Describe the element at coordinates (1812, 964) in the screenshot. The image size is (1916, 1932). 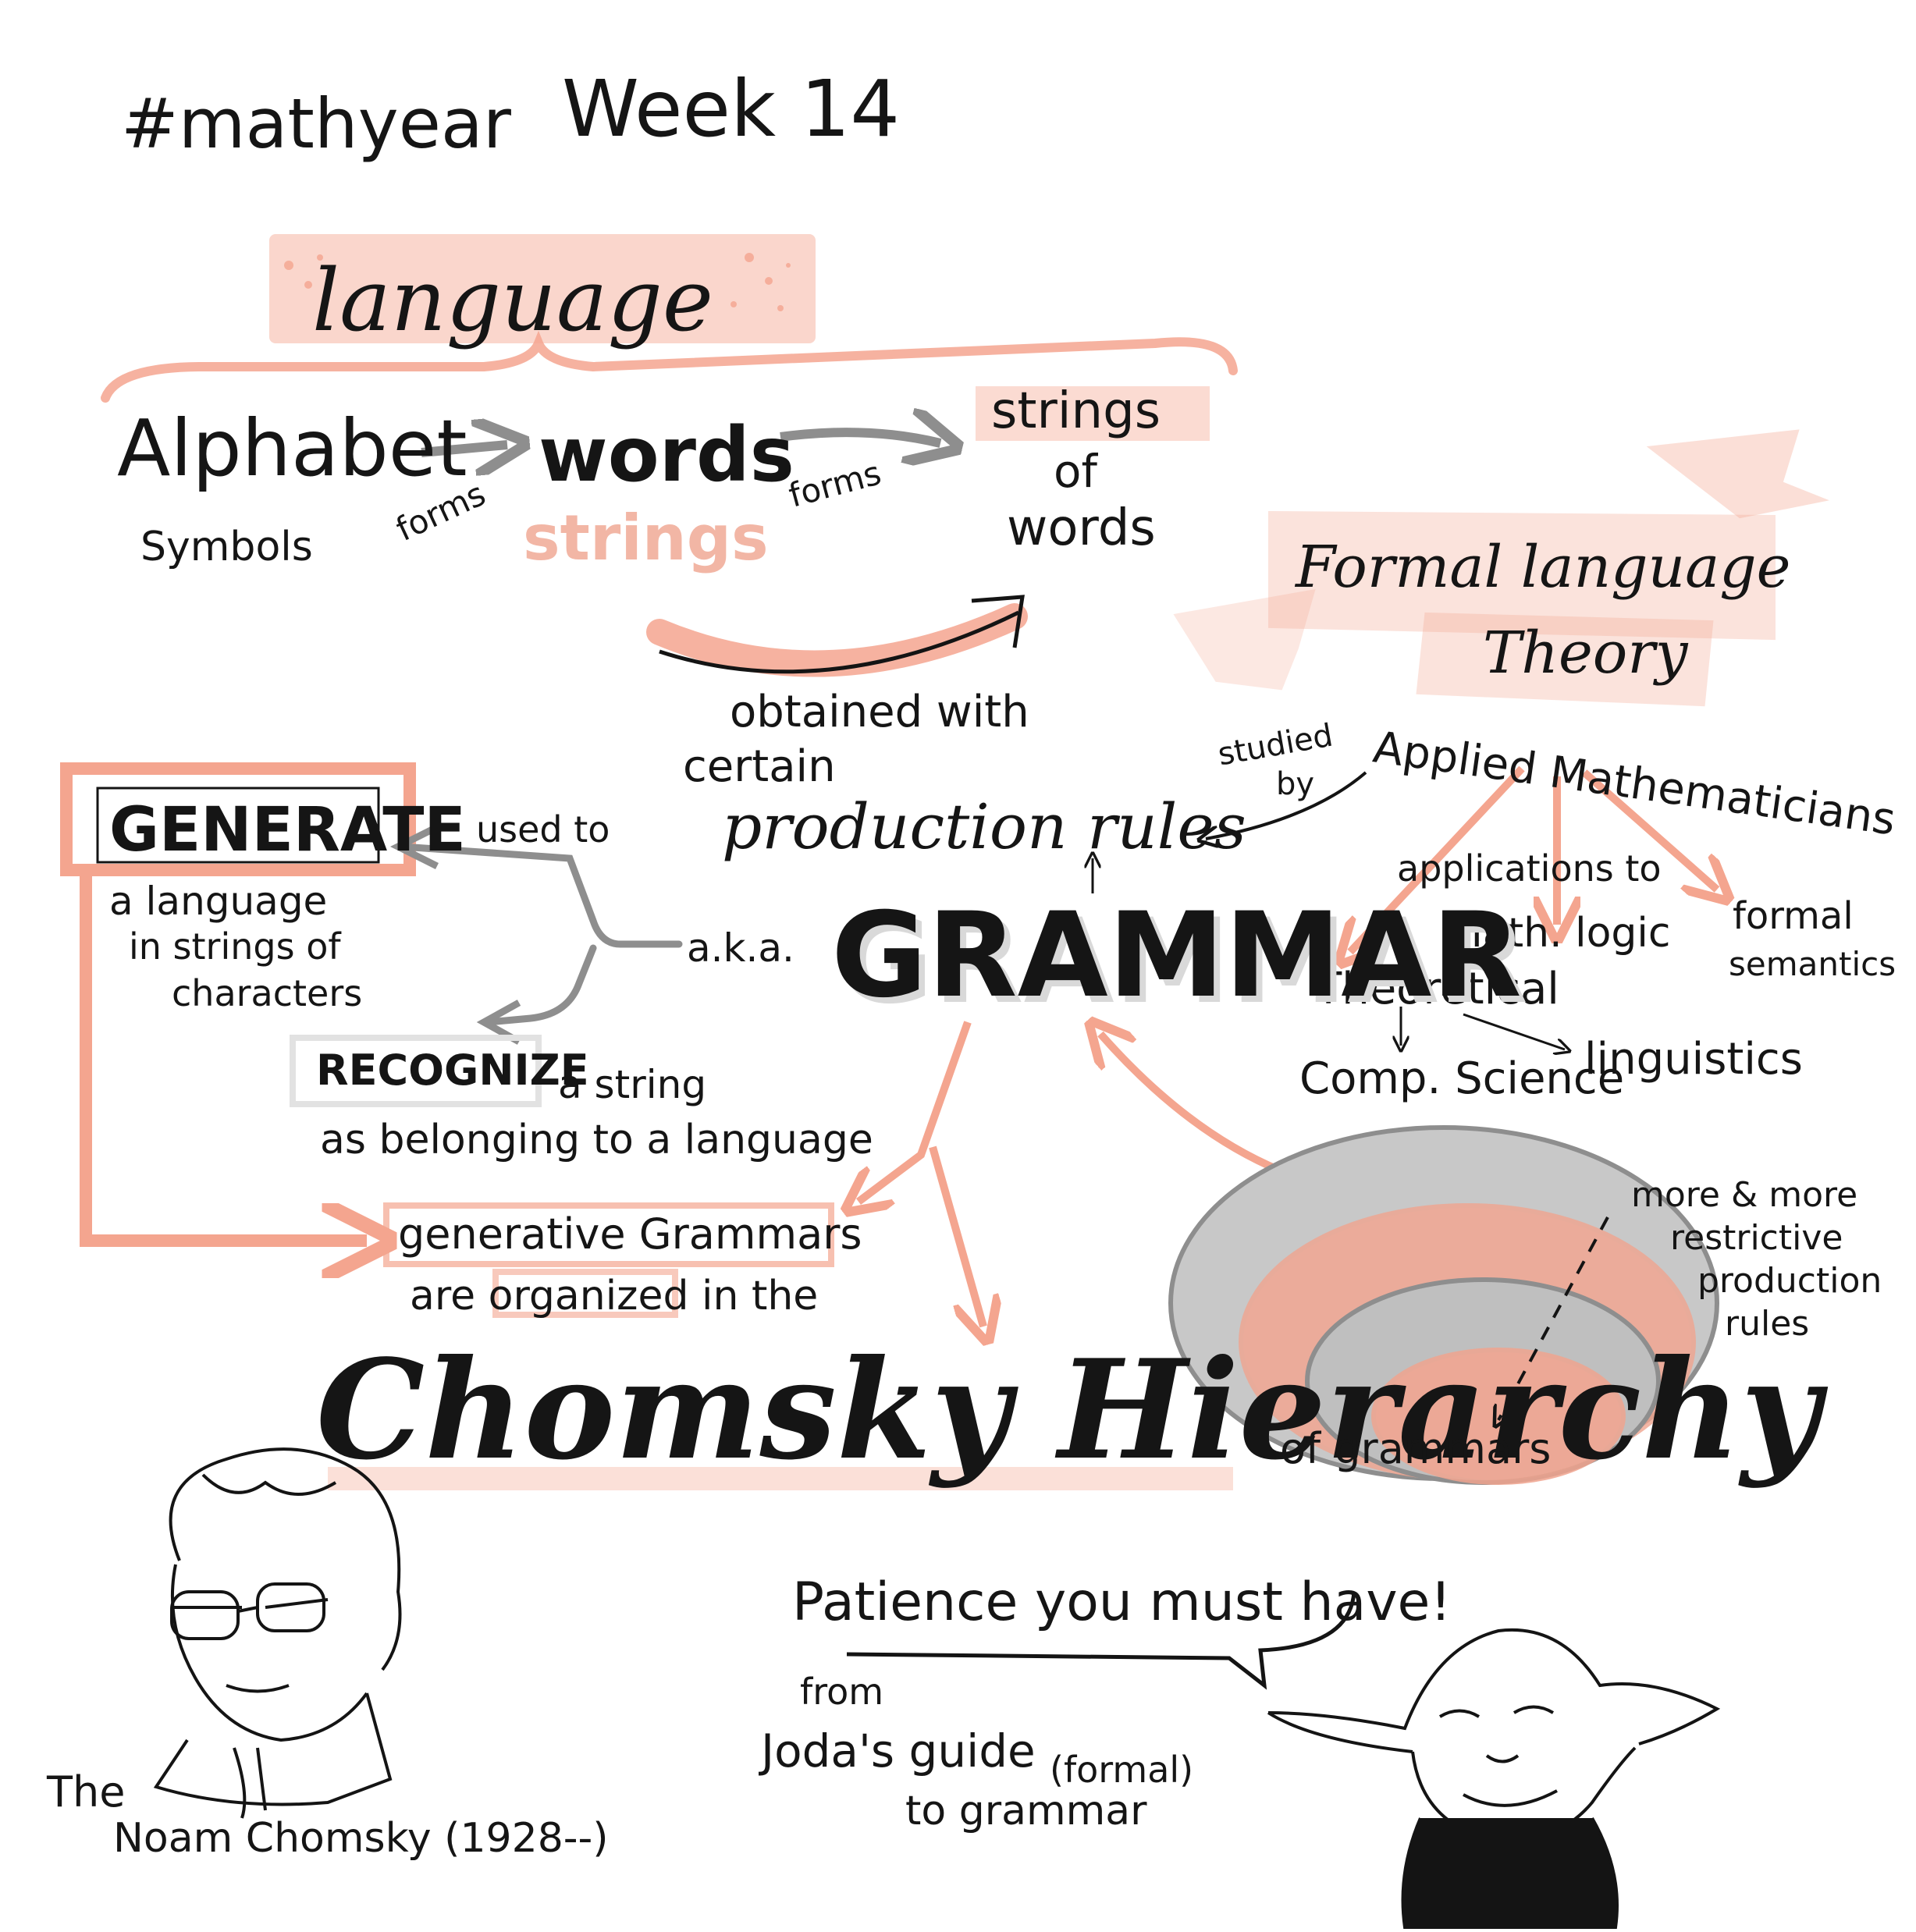
I see `formal-semantics-2: semantics` at that location.